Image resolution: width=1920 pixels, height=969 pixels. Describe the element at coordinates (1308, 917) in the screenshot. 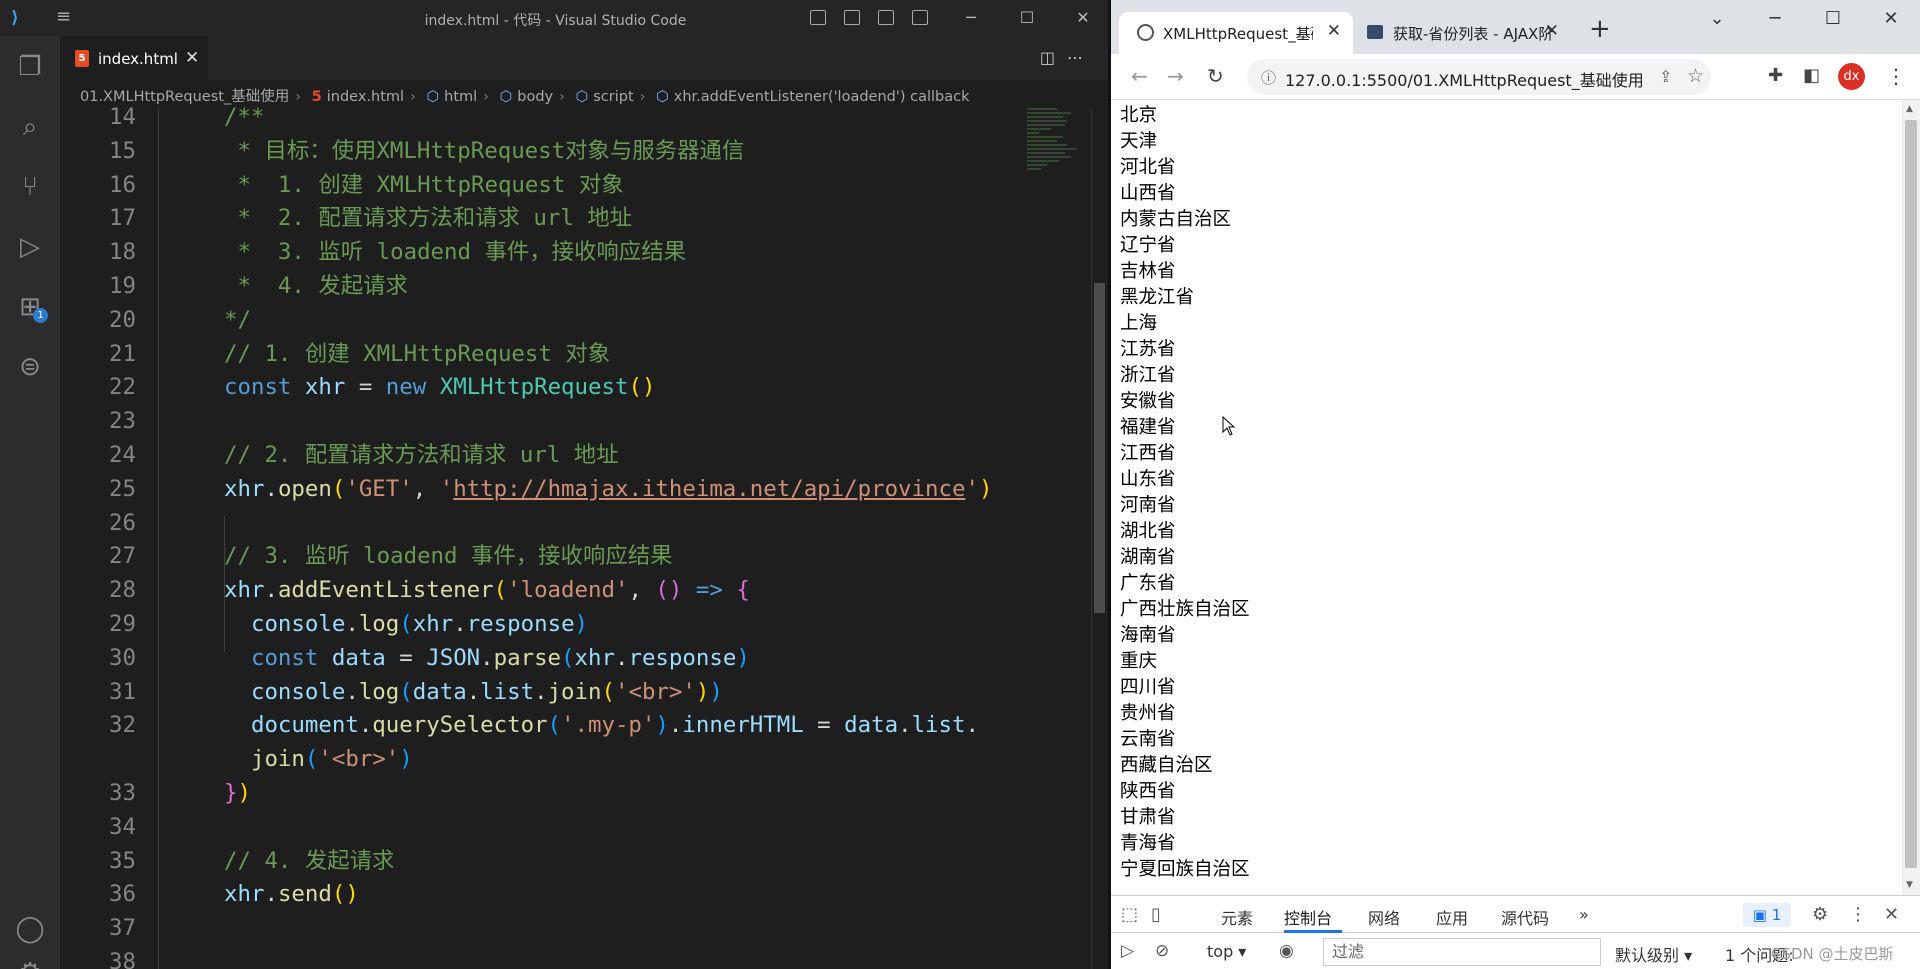

I see `tab-console: 控制台` at that location.